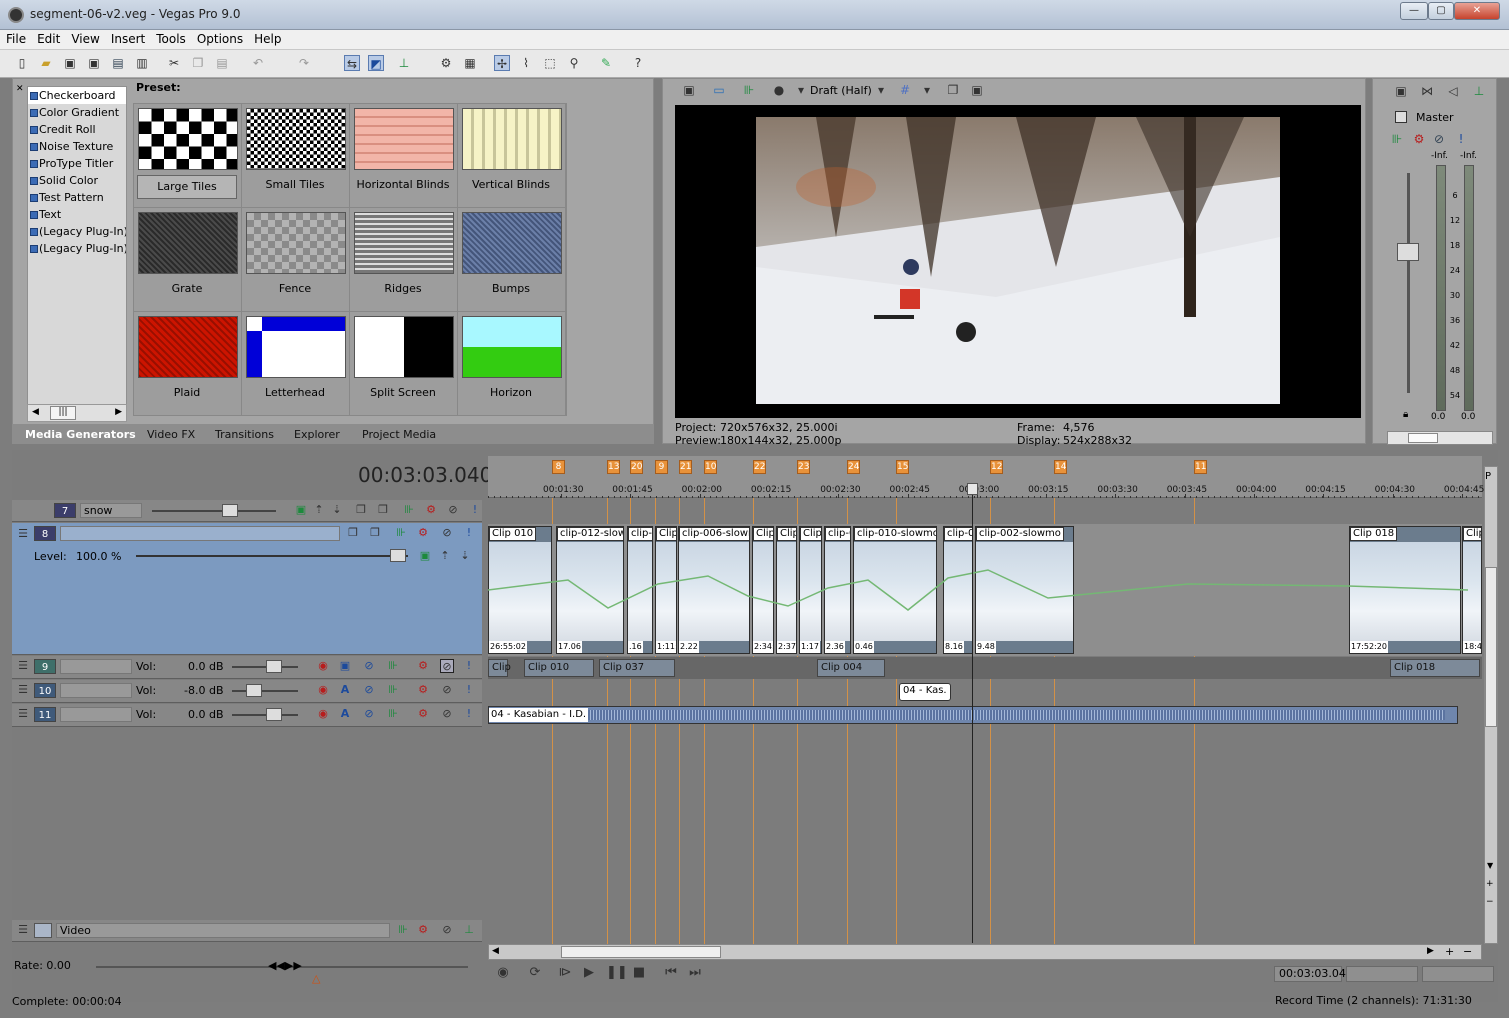  Describe the element at coordinates (423, 930) in the screenshot. I see `bus-gear-icon: ⚙` at that location.